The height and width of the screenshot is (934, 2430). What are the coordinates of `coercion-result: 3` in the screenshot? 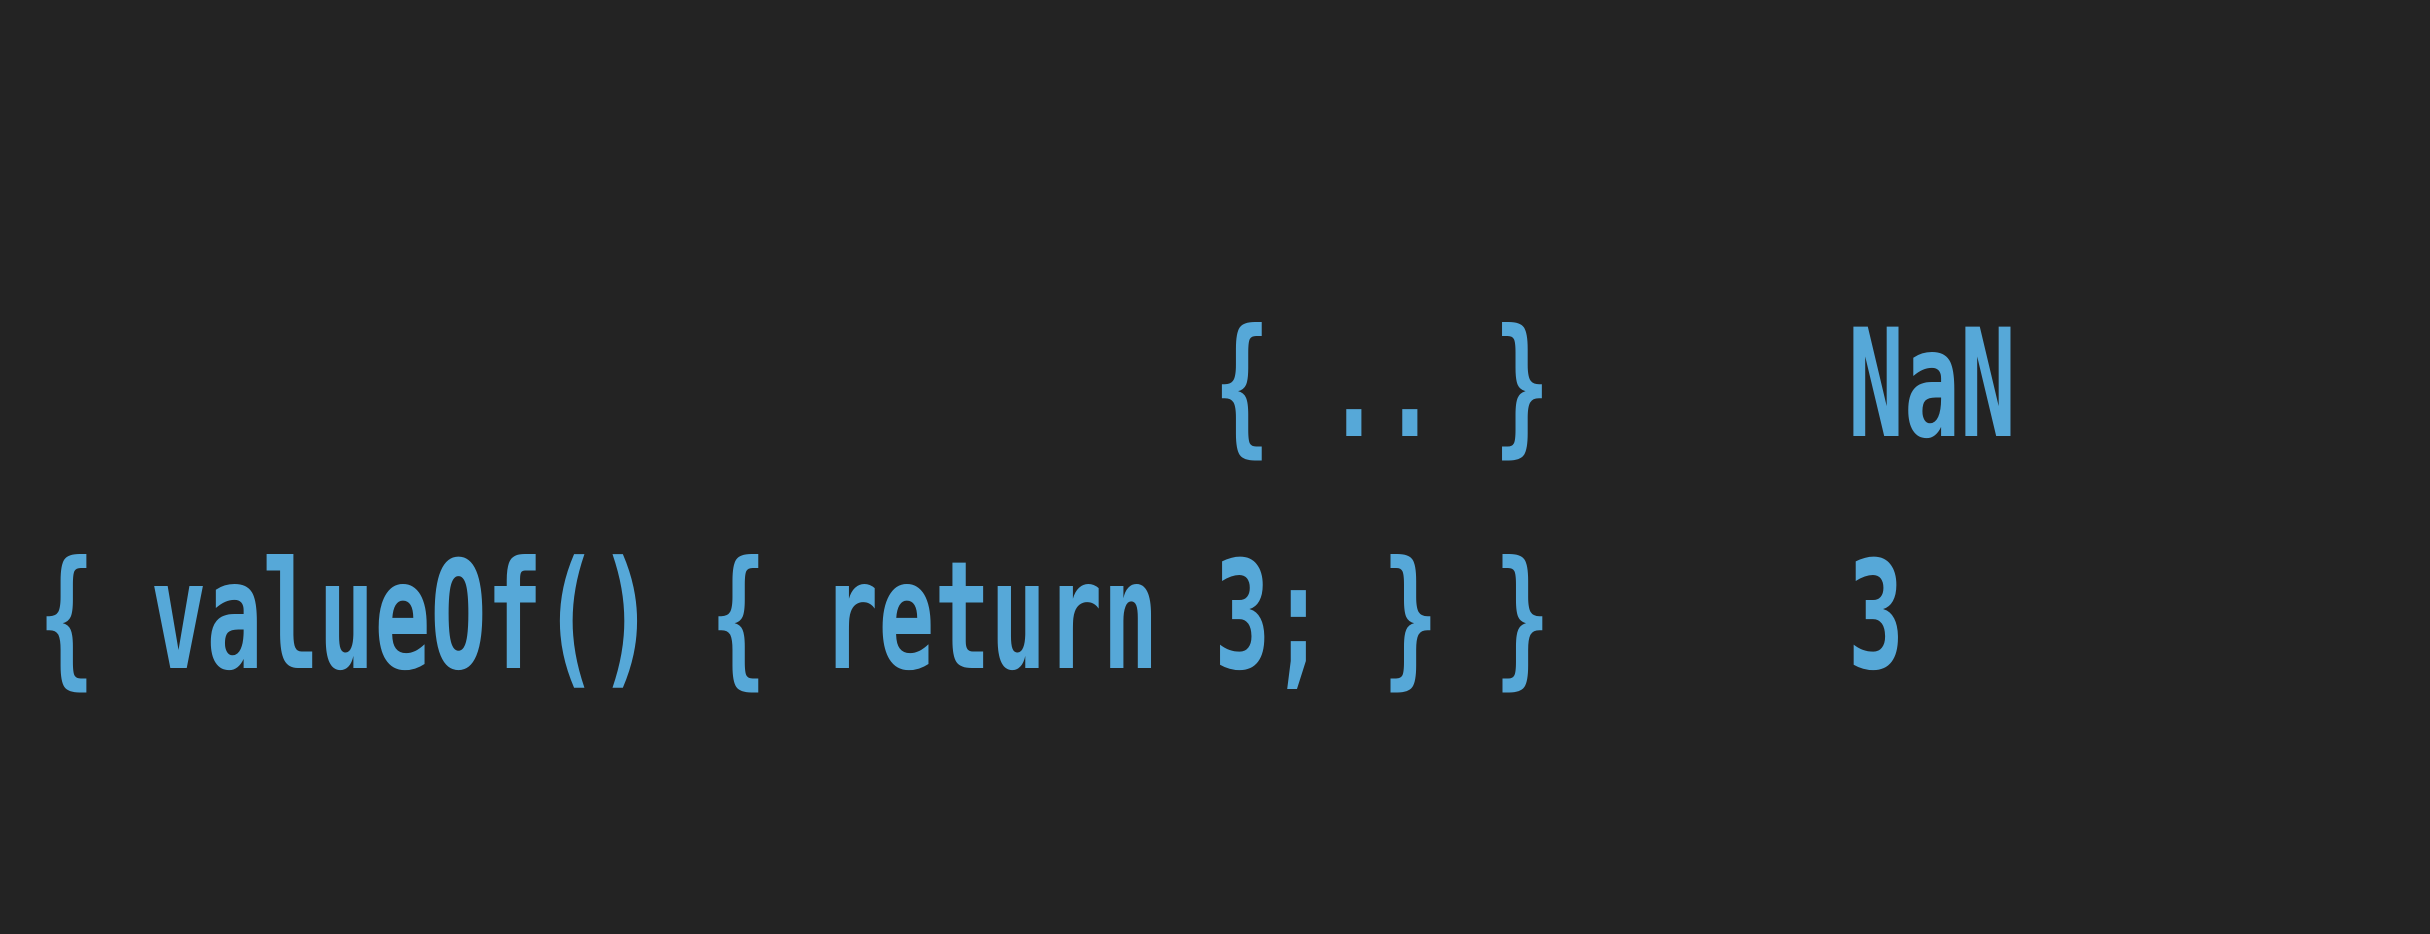 It's located at (1876, 617).